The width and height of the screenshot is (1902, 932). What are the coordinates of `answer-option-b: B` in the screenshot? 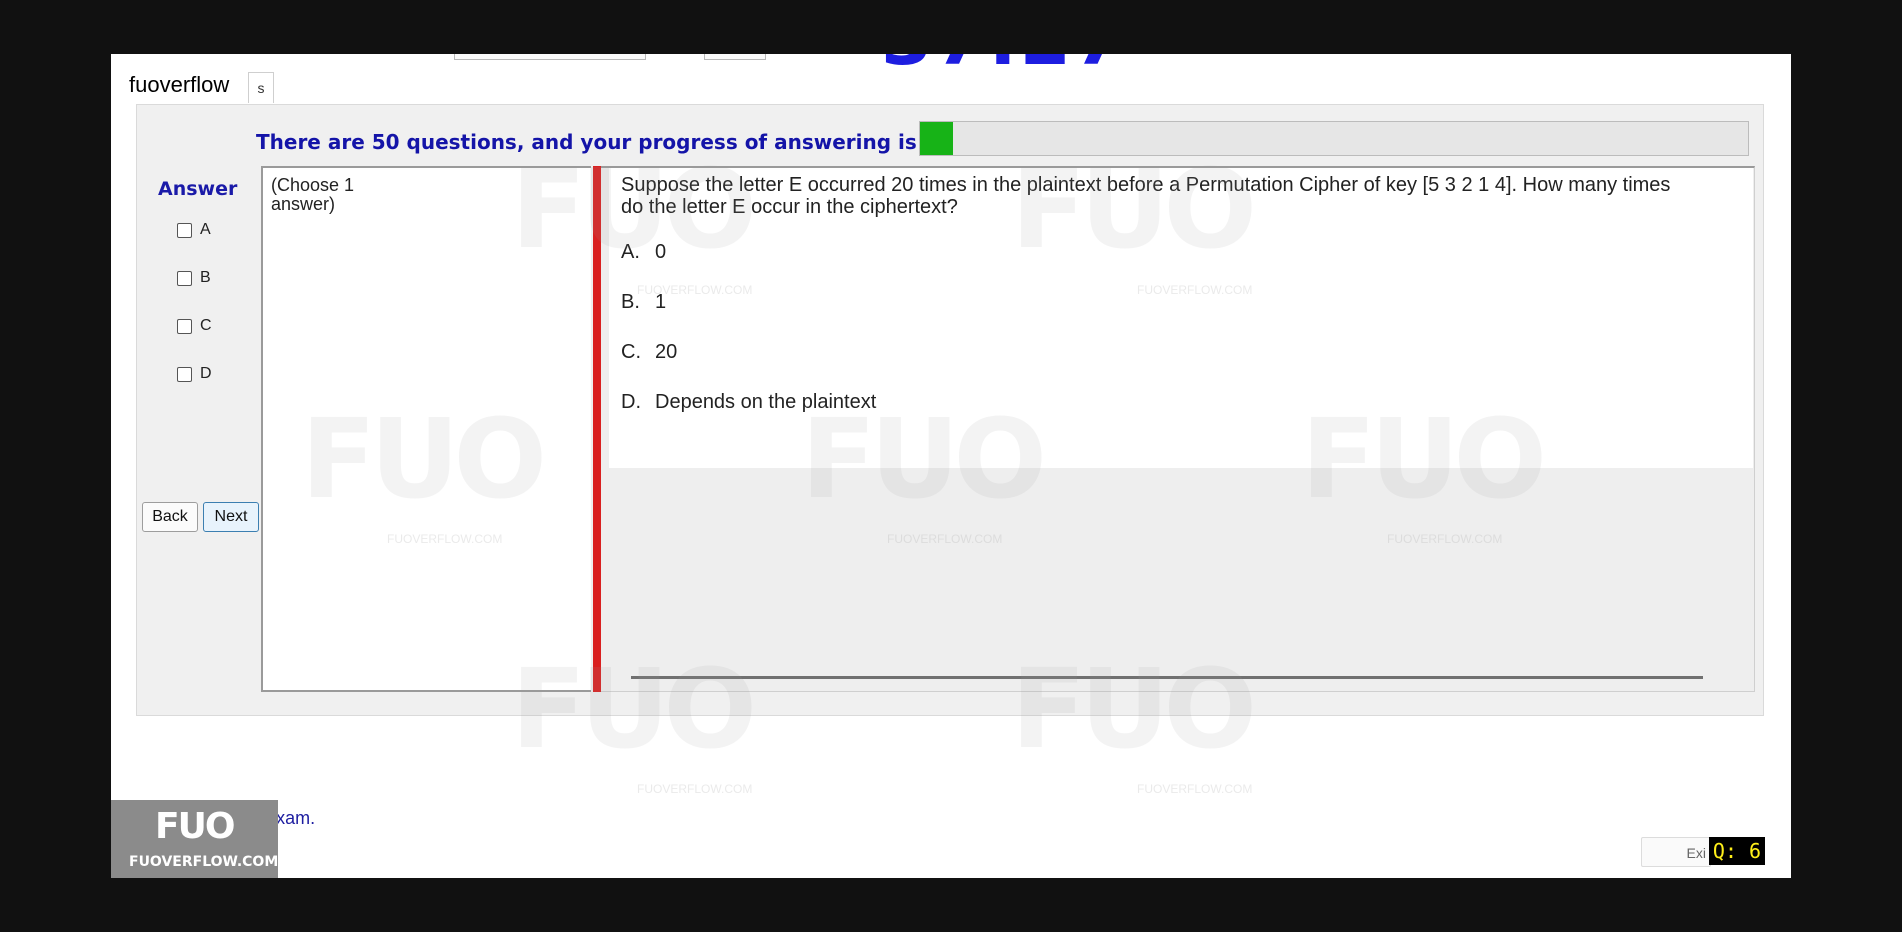 It's located at (207, 278).